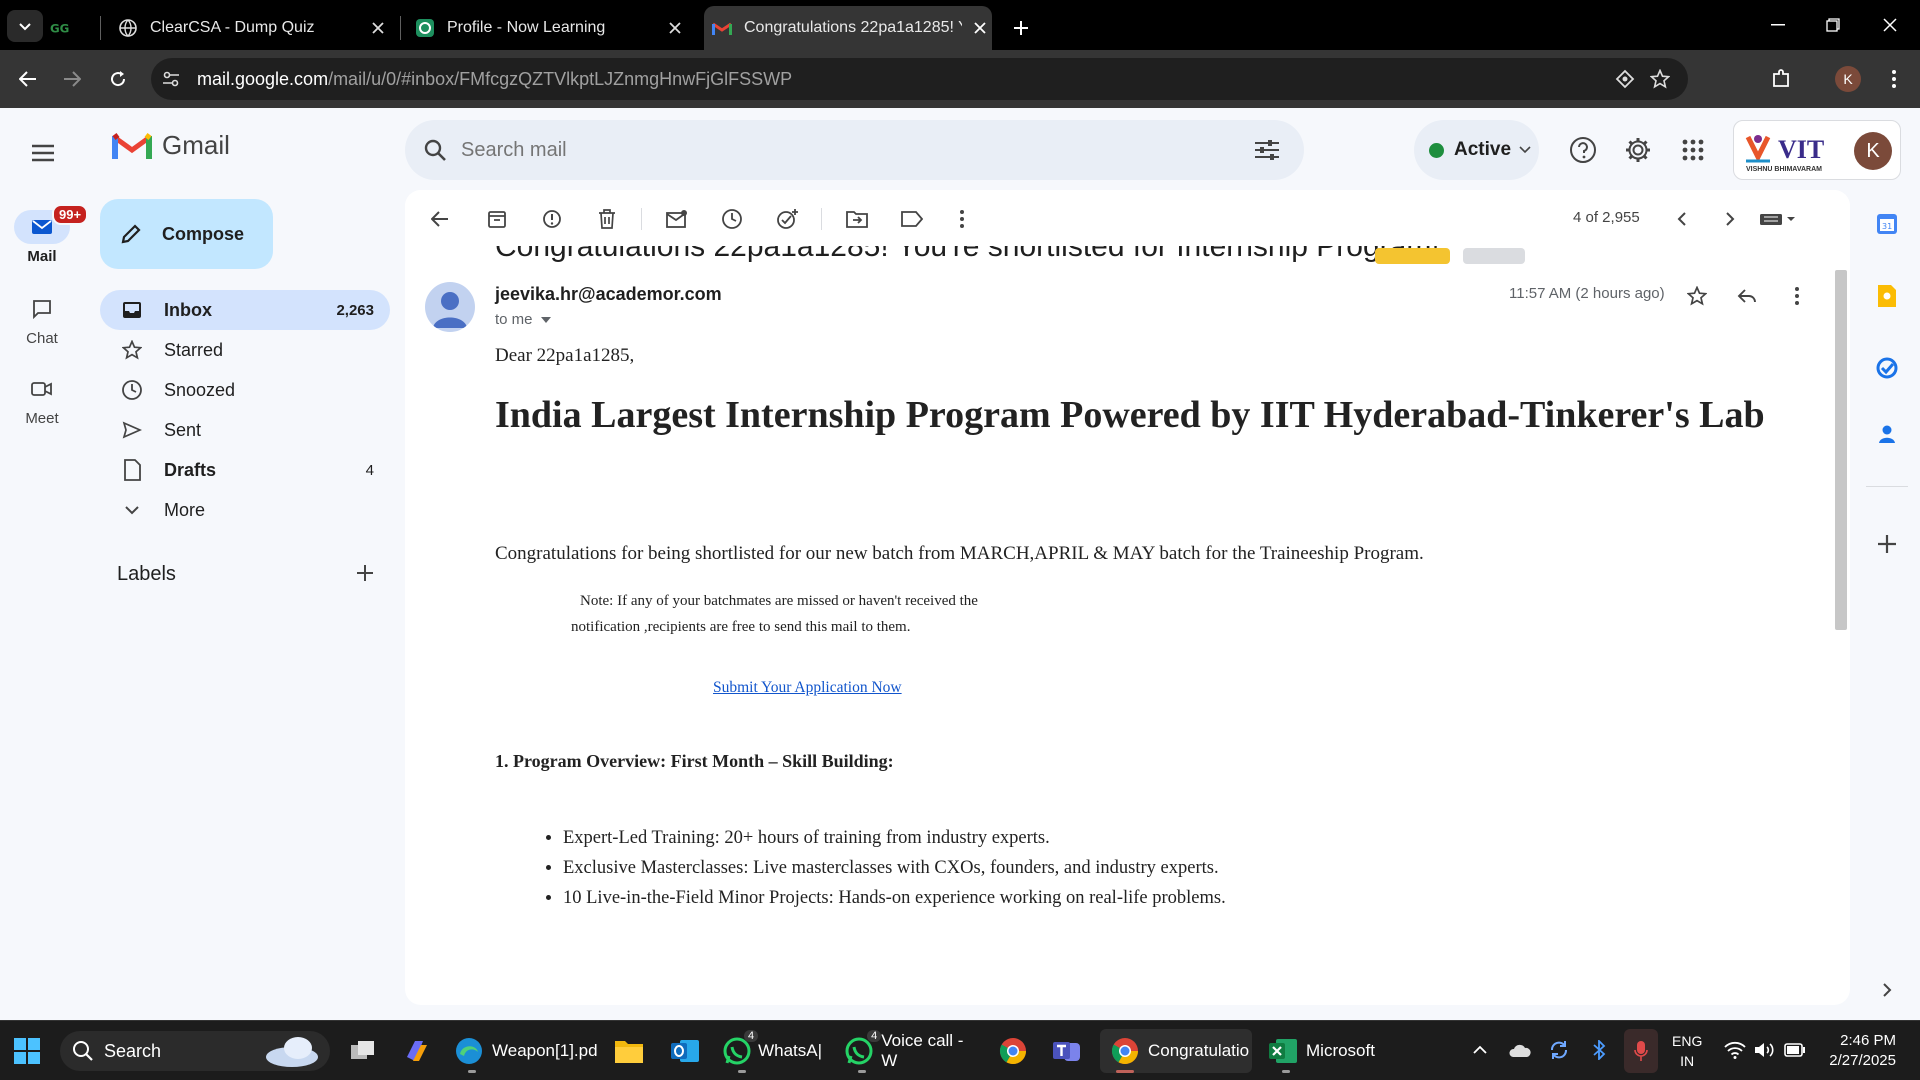  I want to click on taskbar-app-whatsapp: 4 WhatsA|, so click(772, 1051).